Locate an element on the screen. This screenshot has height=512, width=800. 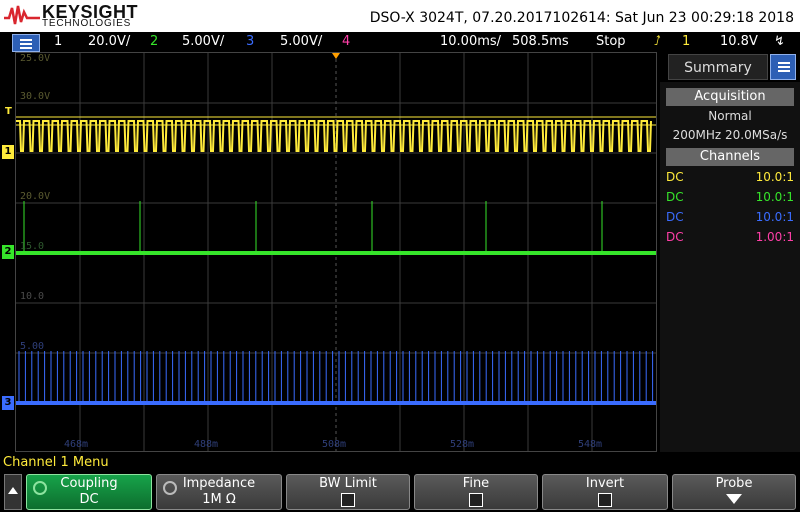
impedance-softkey: Impedance 1M Ω is located at coordinates (219, 492).